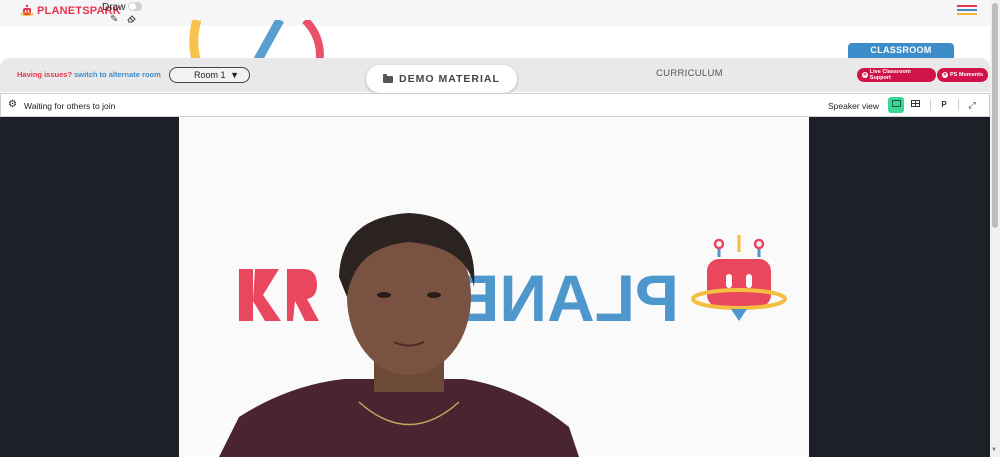 The height and width of the screenshot is (457, 1000). What do you see at coordinates (689, 73) in the screenshot?
I see `curriculum-link: CURRICULUM` at bounding box center [689, 73].